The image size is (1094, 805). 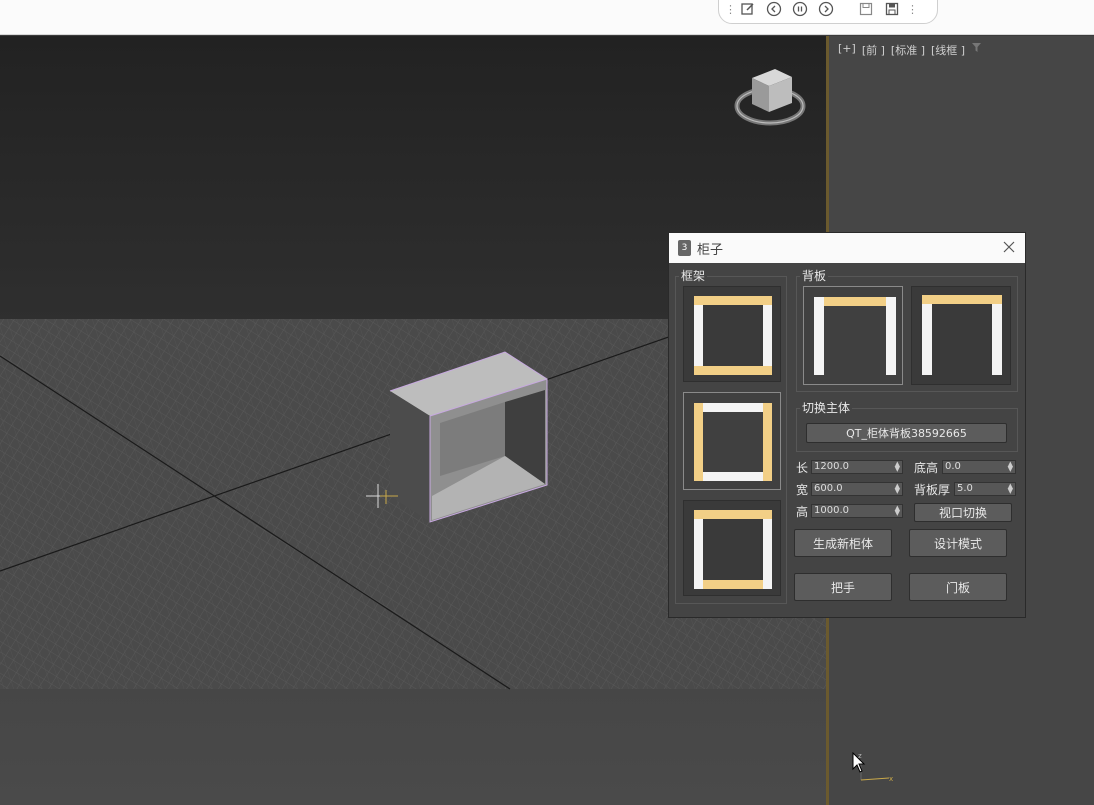 I want to click on viewport-shading-menu: [标准 ], so click(x=908, y=50).